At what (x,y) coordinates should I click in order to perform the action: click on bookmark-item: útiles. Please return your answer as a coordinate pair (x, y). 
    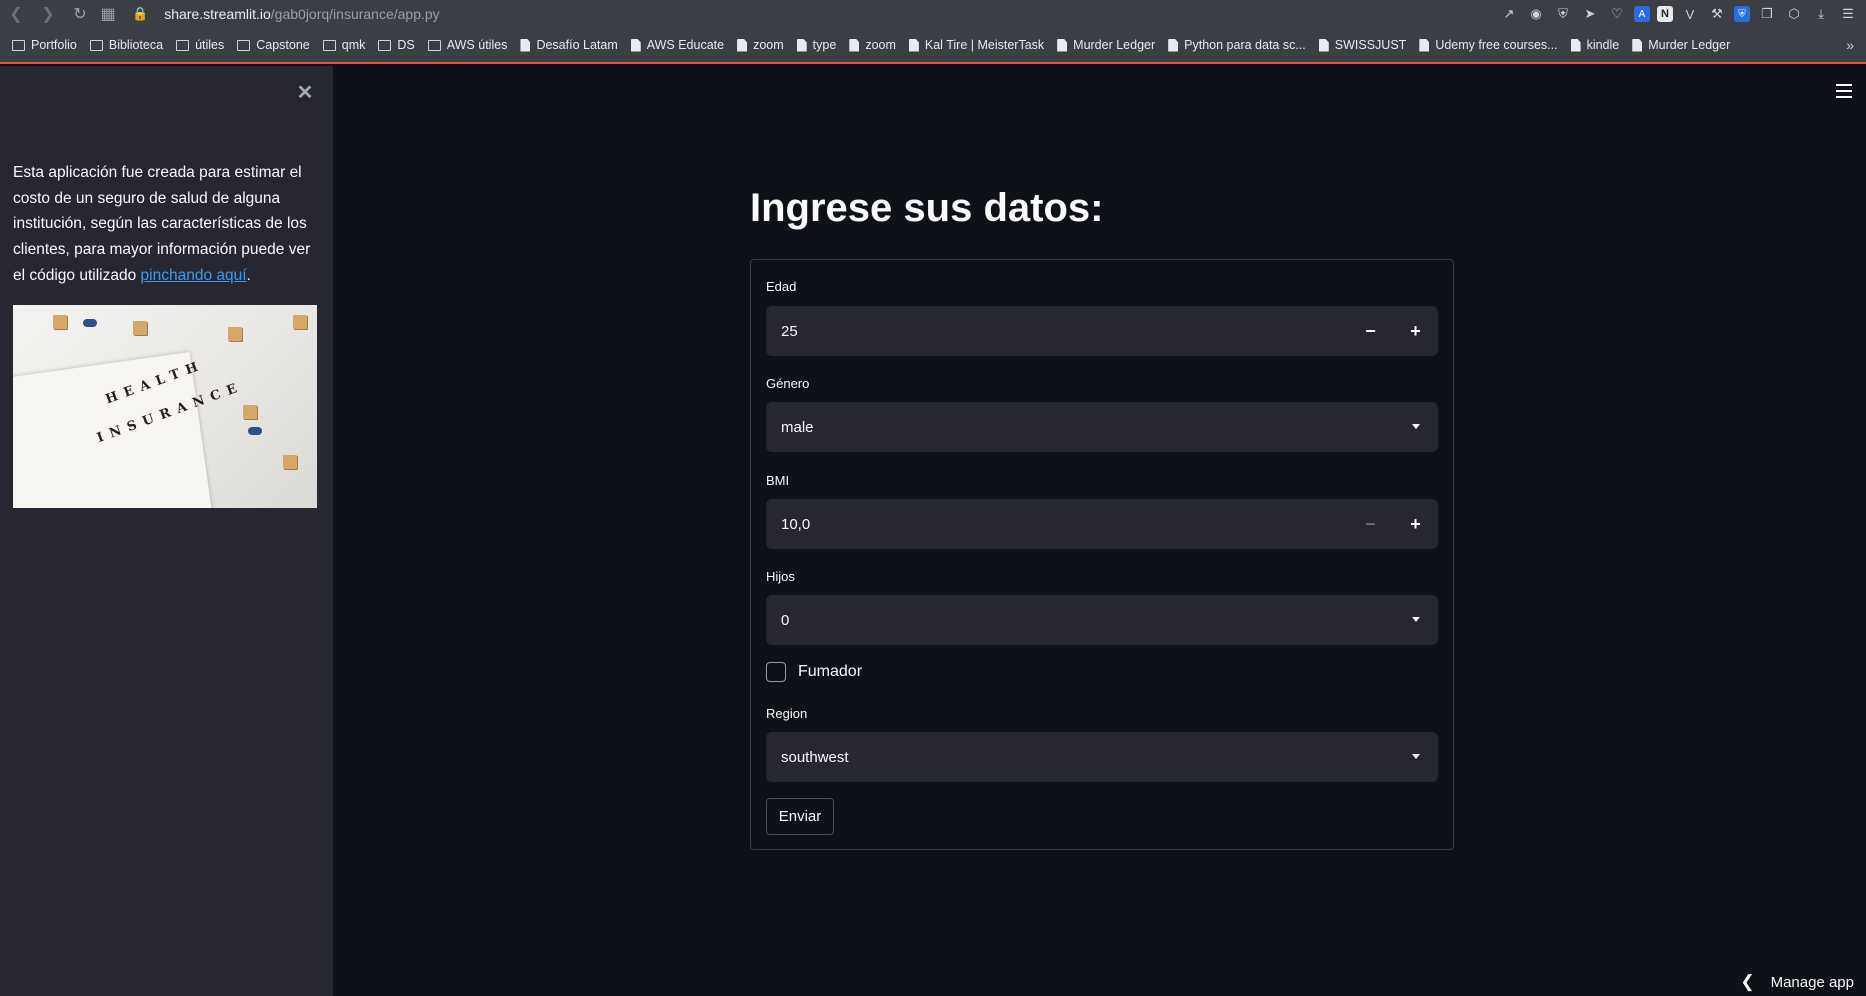
    Looking at the image, I should click on (200, 45).